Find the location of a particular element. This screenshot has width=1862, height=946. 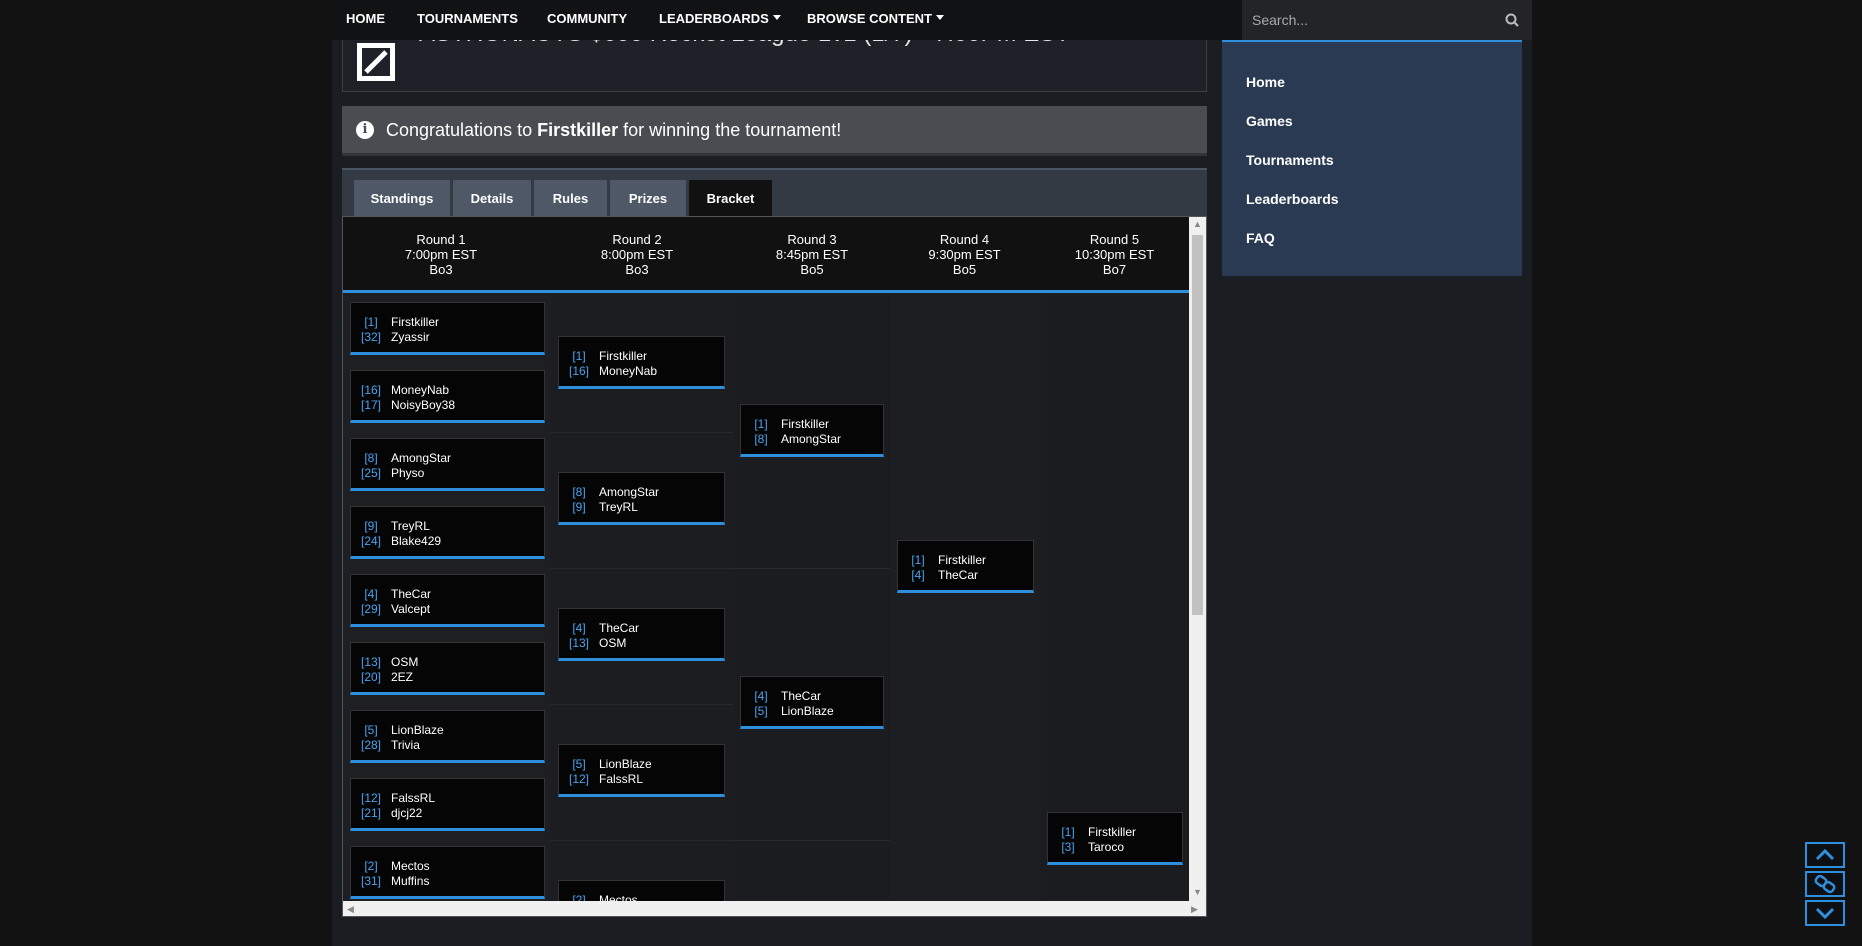

sidebar-item-home: Home is located at coordinates (1265, 82).